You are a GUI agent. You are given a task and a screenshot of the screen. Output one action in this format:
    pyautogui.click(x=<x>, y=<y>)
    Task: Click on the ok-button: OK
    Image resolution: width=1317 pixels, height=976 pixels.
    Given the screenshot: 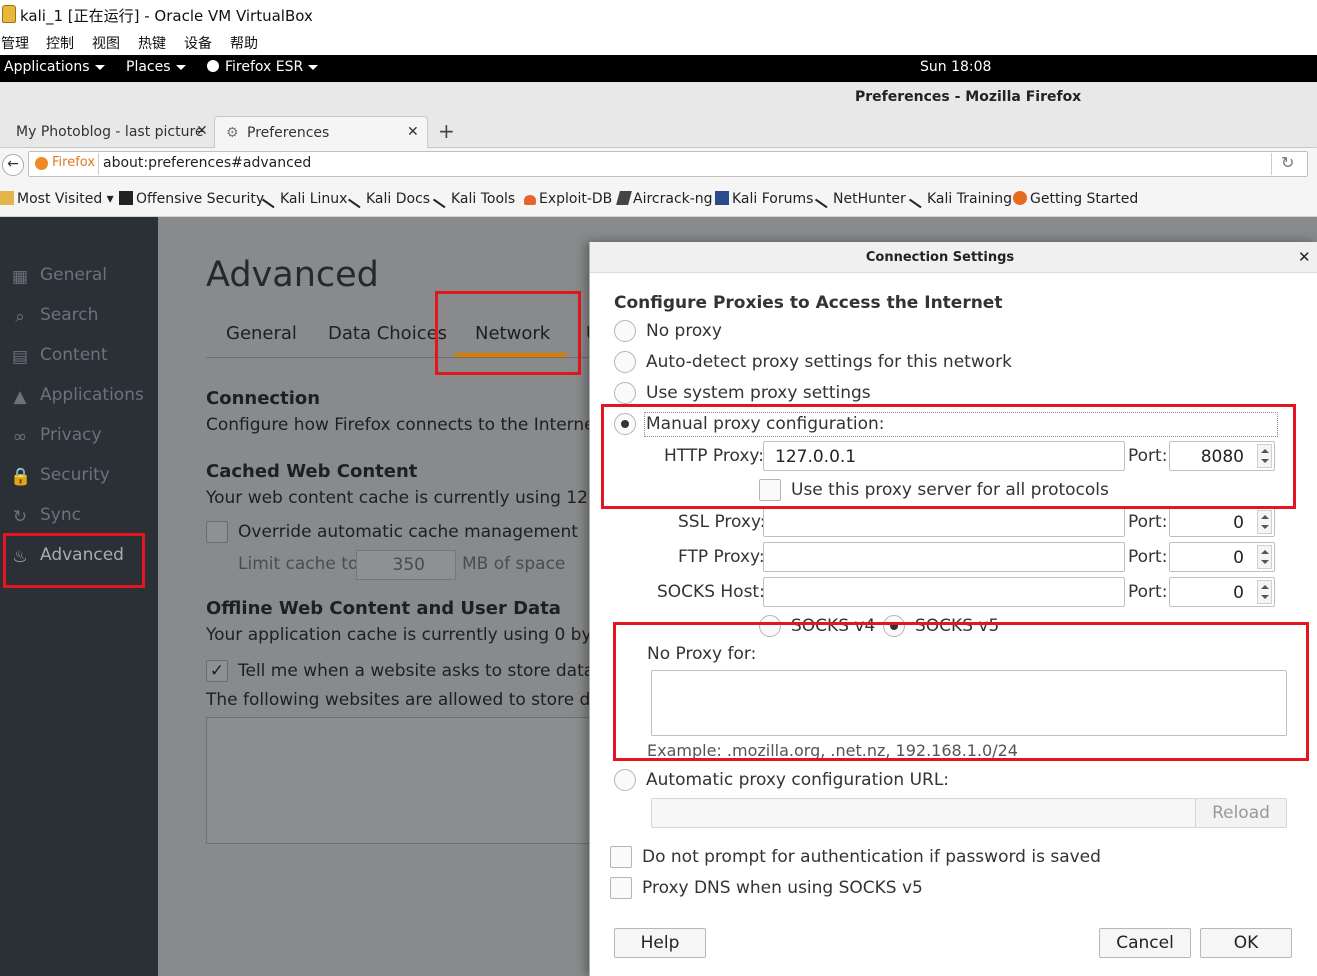 What is the action you would take?
    pyautogui.click(x=1246, y=943)
    